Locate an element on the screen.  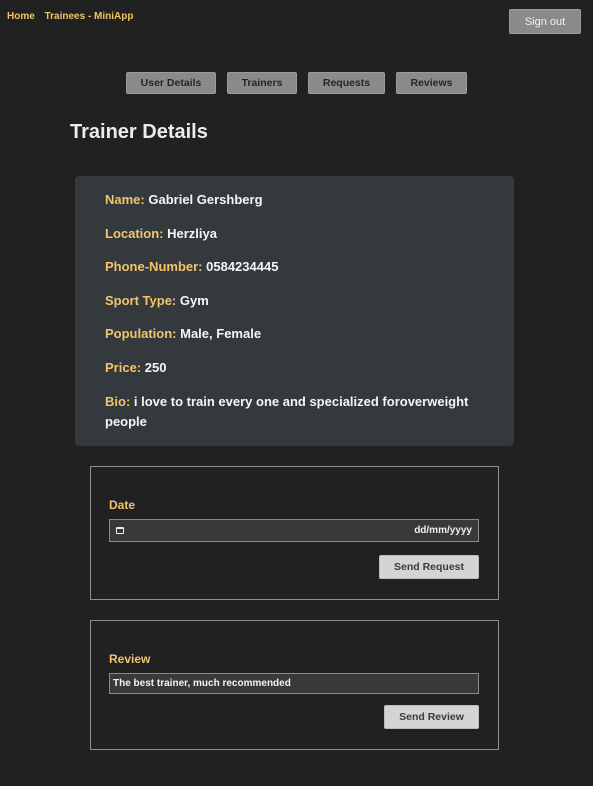
calendar-icon is located at coordinates (120, 530).